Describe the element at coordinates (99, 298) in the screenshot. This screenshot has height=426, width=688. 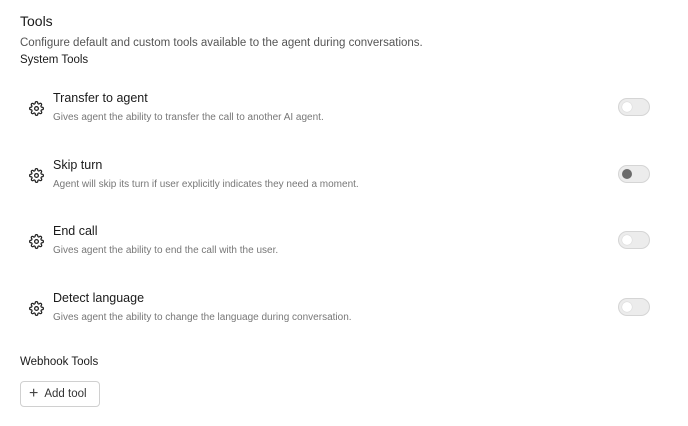
I see `tool-name: Detect language` at that location.